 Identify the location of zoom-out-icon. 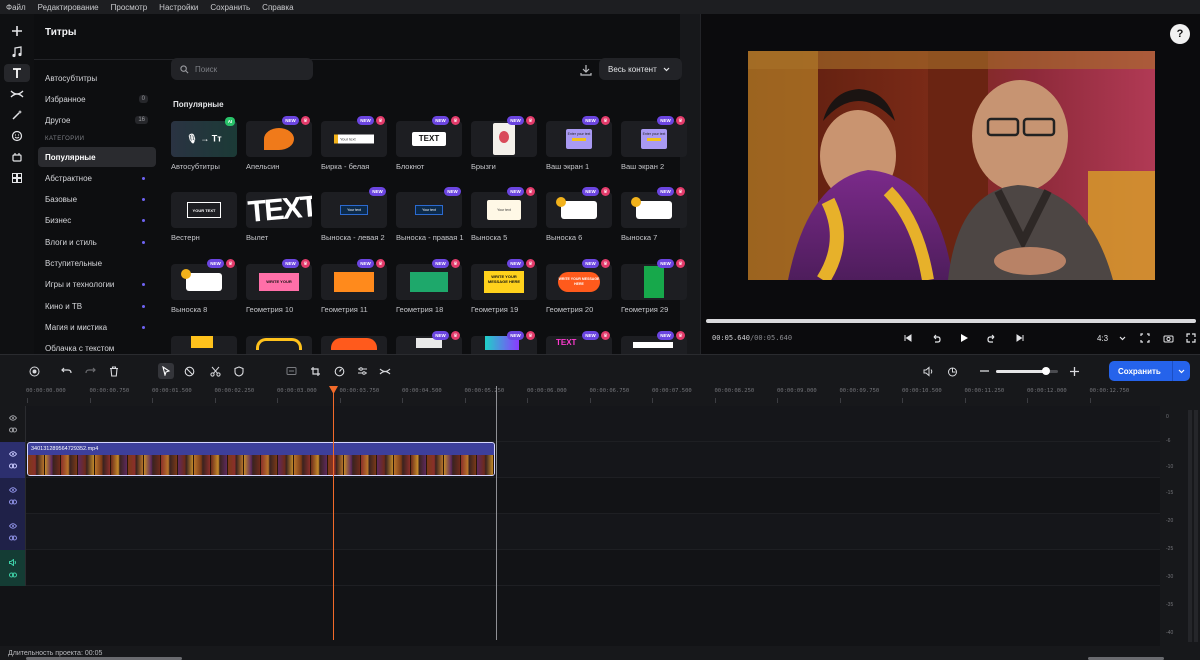
(984, 371).